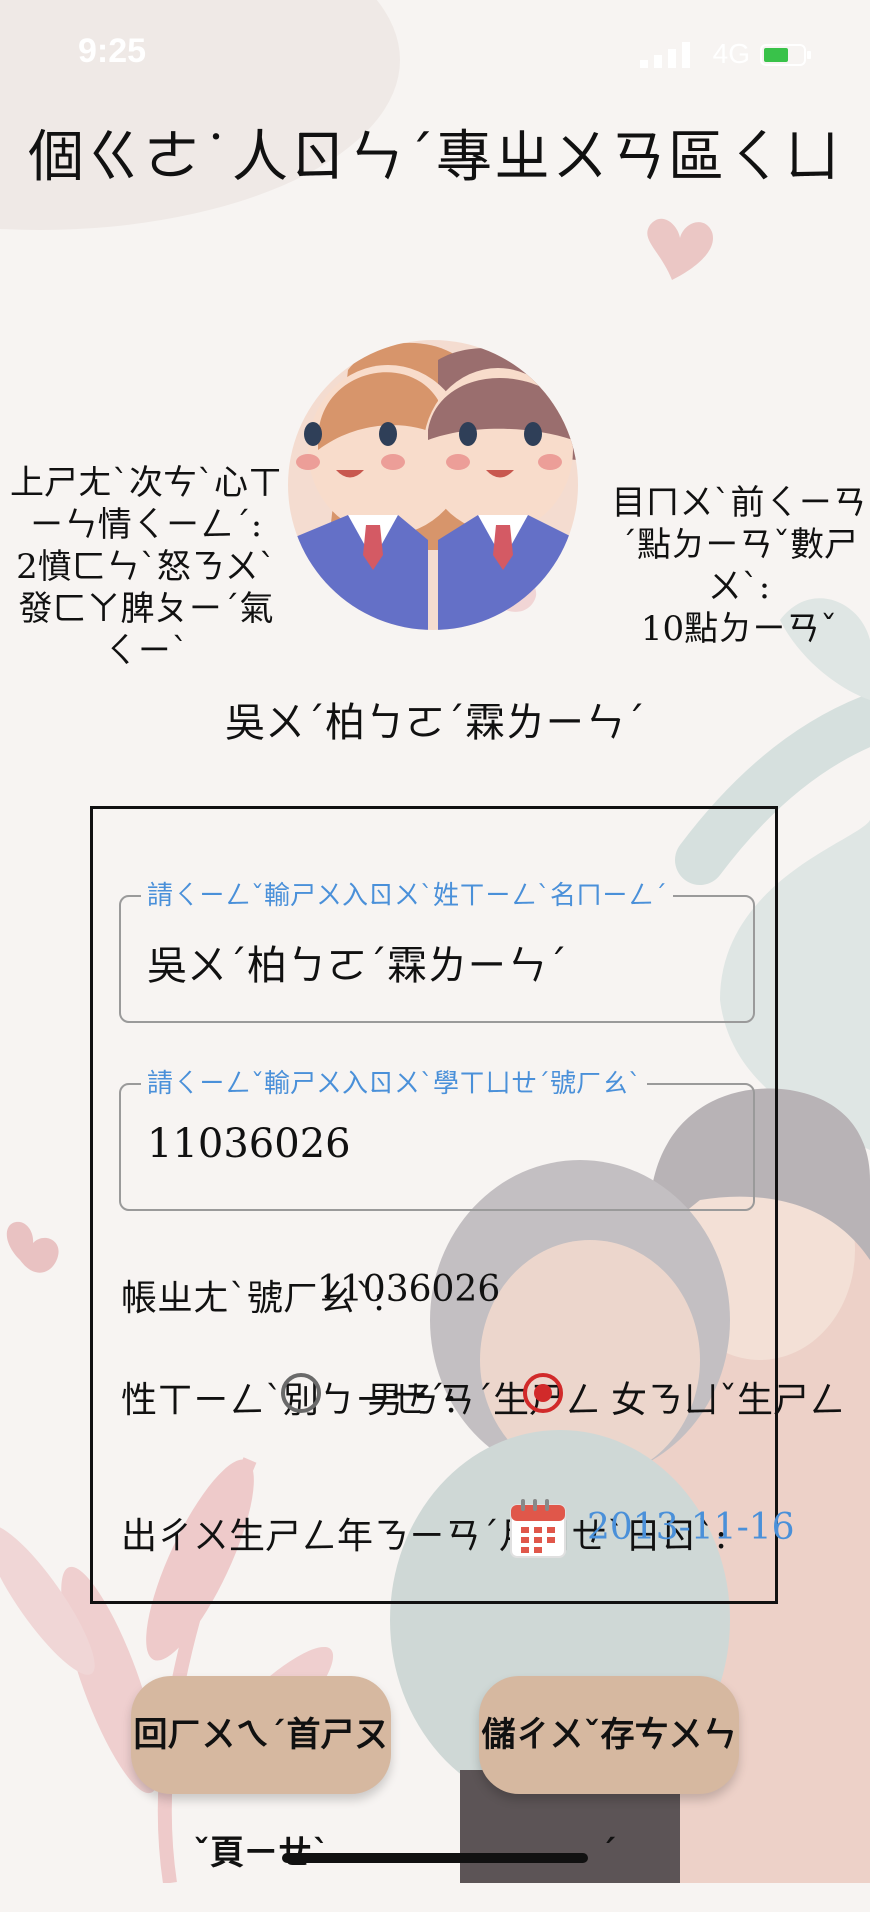 The height and width of the screenshot is (1912, 870). I want to click on account-value: 11036026, so click(409, 1289).